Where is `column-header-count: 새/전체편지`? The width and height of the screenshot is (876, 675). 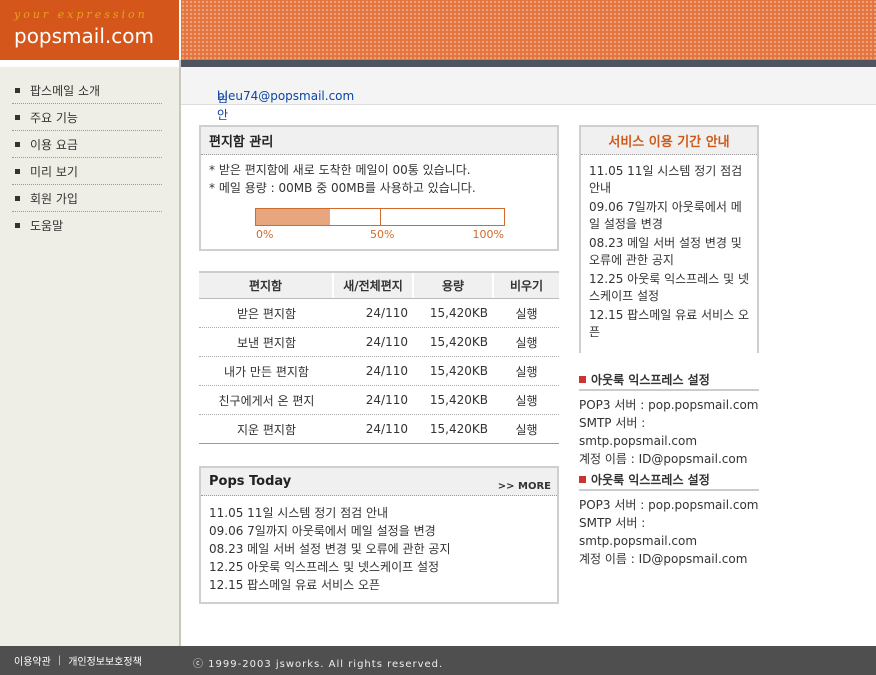
column-header-count: 새/전체편지 is located at coordinates (374, 285).